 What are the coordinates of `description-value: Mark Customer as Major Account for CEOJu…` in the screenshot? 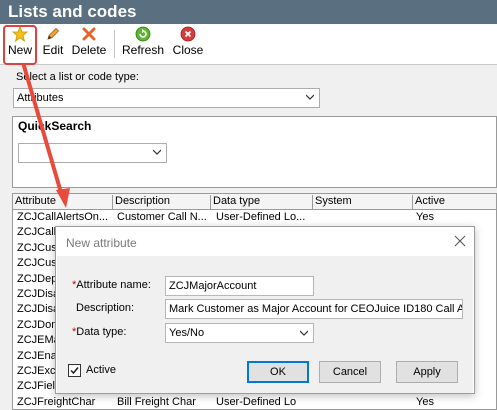 It's located at (316, 309).